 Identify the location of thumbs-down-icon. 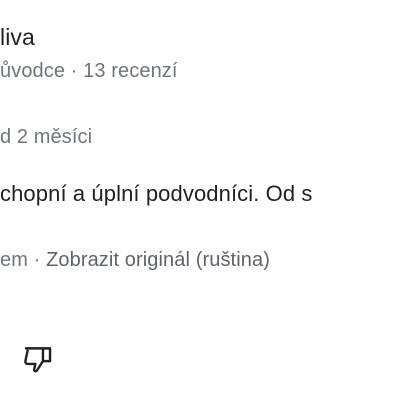
(38, 361).